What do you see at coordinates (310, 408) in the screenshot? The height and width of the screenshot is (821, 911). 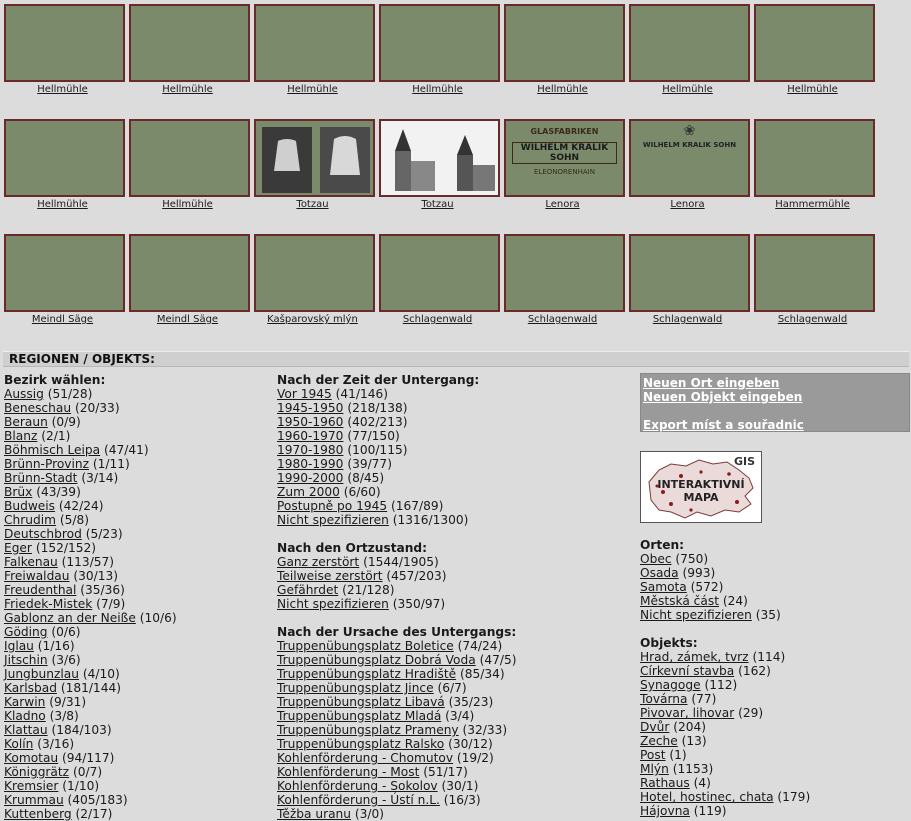 I see `zeit-link: 1945-1950` at bounding box center [310, 408].